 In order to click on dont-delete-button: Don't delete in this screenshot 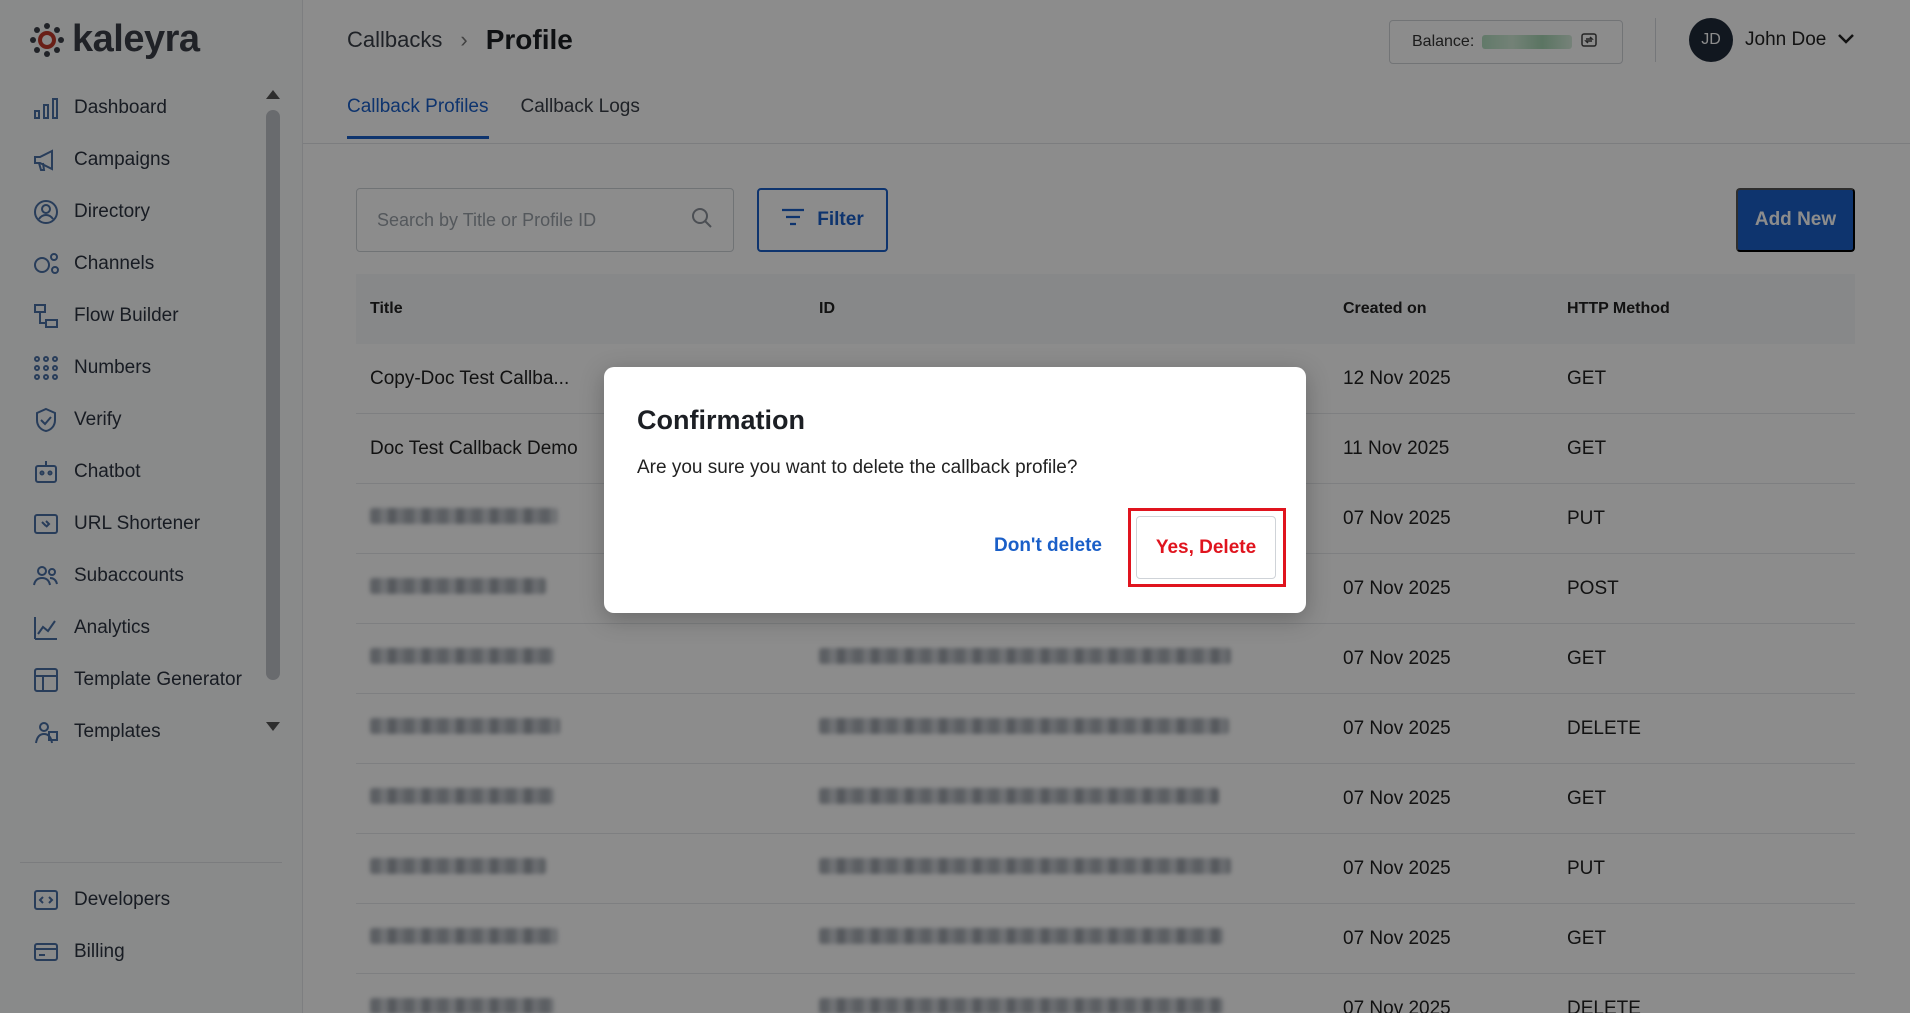, I will do `click(1048, 546)`.